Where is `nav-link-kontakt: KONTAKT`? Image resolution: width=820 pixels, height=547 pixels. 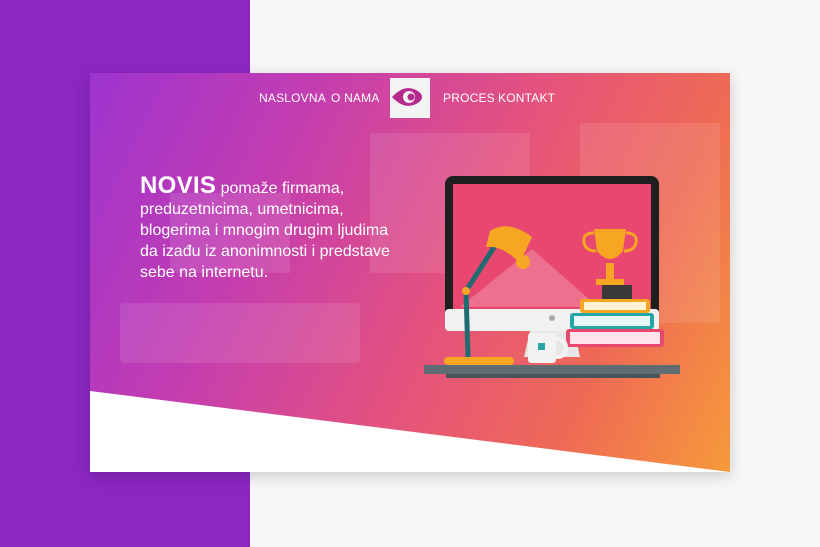
nav-link-kontakt: KONTAKT is located at coordinates (526, 98).